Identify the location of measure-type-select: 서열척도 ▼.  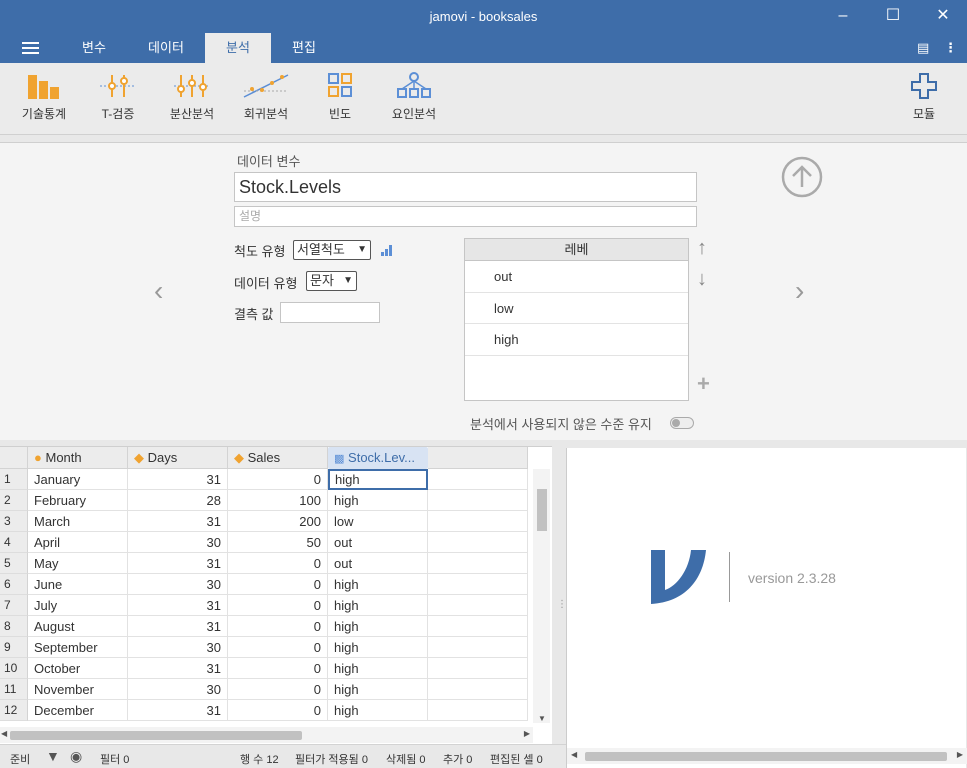
(332, 250).